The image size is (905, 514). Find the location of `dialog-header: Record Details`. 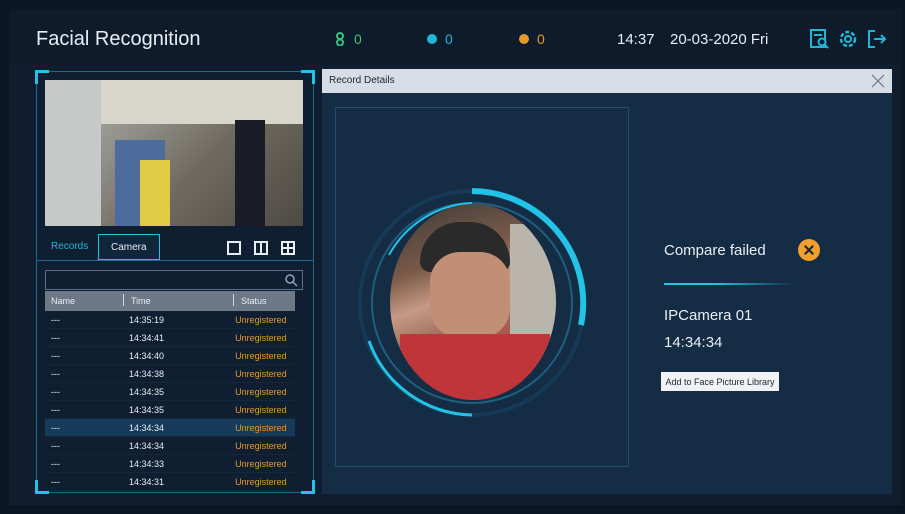

dialog-header: Record Details is located at coordinates (607, 81).